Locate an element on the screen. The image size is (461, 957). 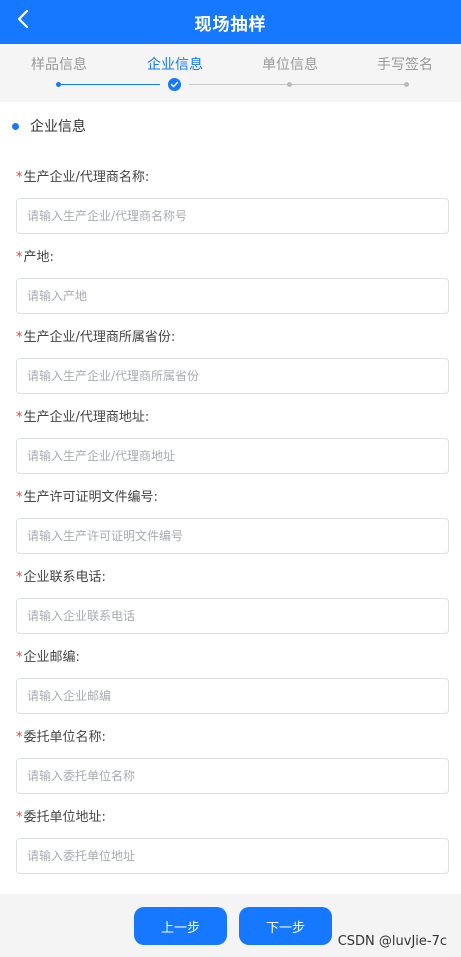
watermark-text: CSDN @luvJie-7c is located at coordinates (392, 941).